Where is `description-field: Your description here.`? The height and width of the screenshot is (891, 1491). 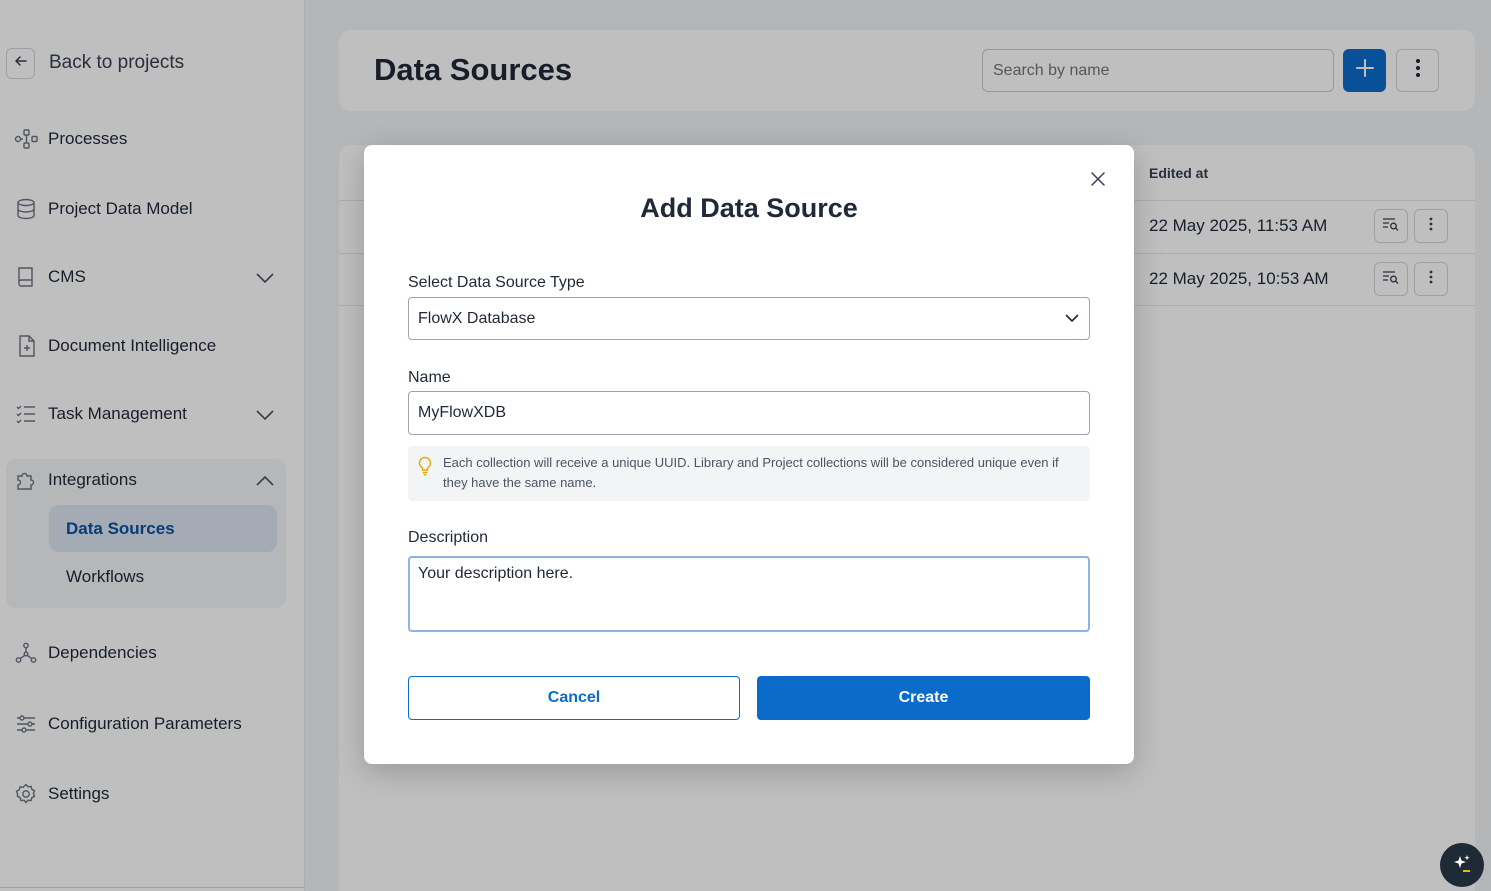 description-field: Your description here. is located at coordinates (749, 594).